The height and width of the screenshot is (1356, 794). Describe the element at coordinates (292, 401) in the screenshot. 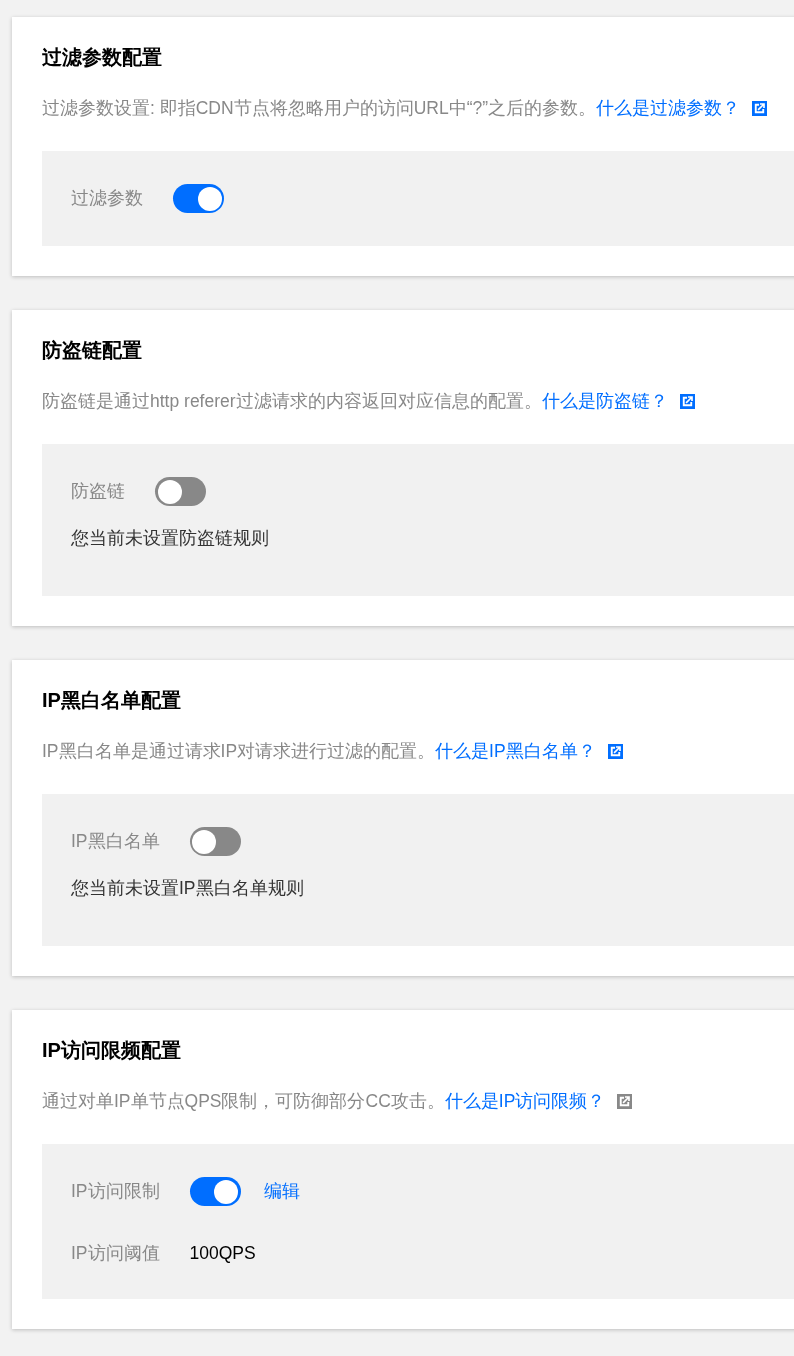

I see `section-description: 防盗链是通过http referer过滤请求的内容返回对应信息的配置。` at that location.